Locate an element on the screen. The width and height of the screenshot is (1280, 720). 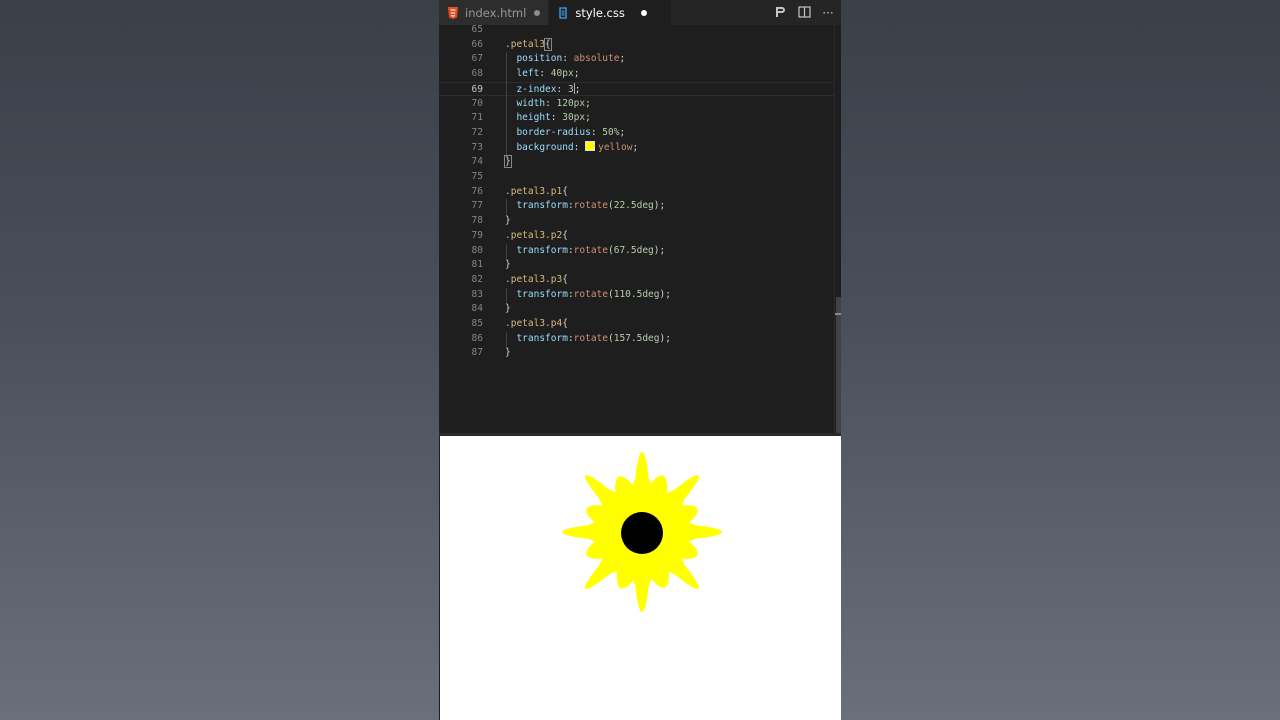
code-text: width: 120px; is located at coordinates (547, 104).